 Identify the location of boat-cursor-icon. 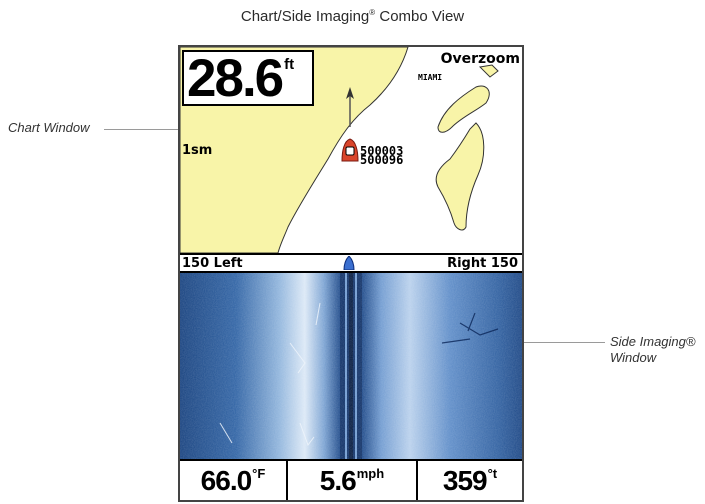
(350, 150).